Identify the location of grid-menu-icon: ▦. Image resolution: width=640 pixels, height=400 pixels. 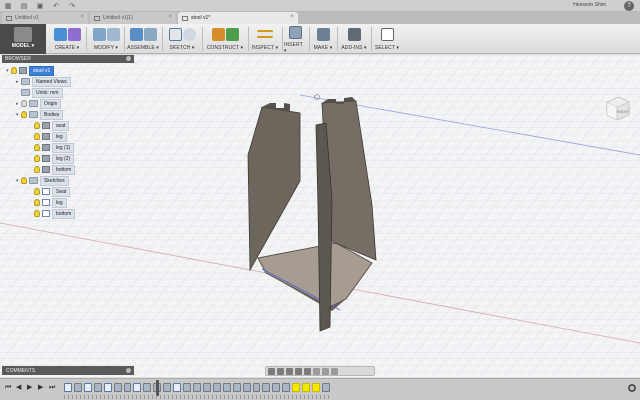
(8, 6).